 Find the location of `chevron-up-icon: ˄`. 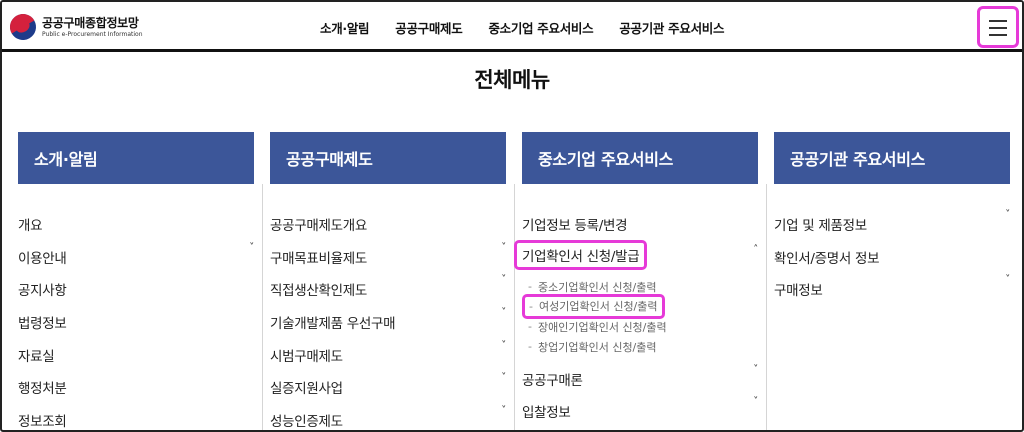

chevron-up-icon: ˄ is located at coordinates (755, 249).